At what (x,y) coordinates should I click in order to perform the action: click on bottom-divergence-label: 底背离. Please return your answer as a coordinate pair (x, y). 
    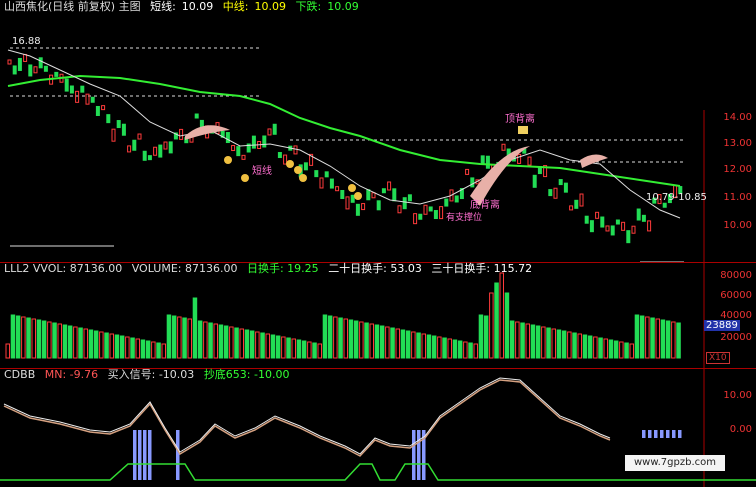
    Looking at the image, I should click on (485, 204).